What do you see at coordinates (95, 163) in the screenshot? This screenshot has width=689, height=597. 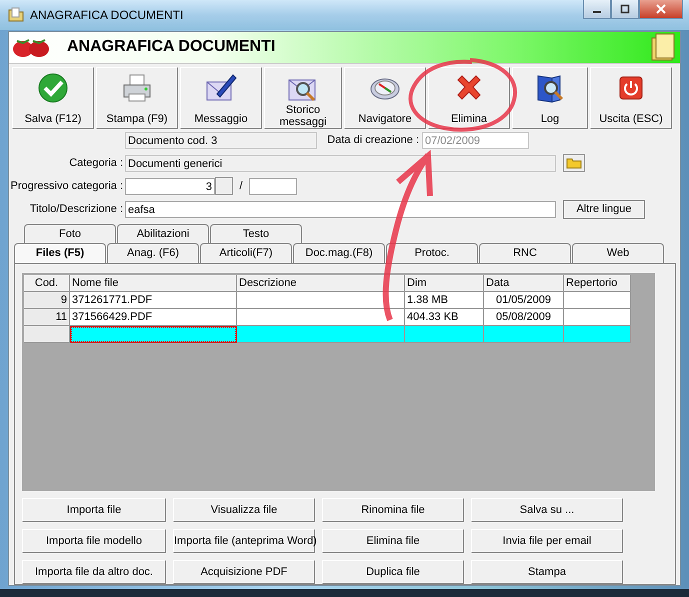 I see `field-label: Categoria :` at bounding box center [95, 163].